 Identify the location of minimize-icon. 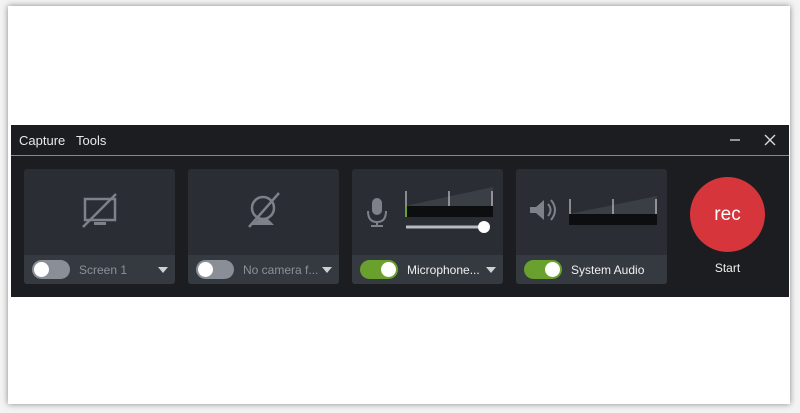
(735, 140).